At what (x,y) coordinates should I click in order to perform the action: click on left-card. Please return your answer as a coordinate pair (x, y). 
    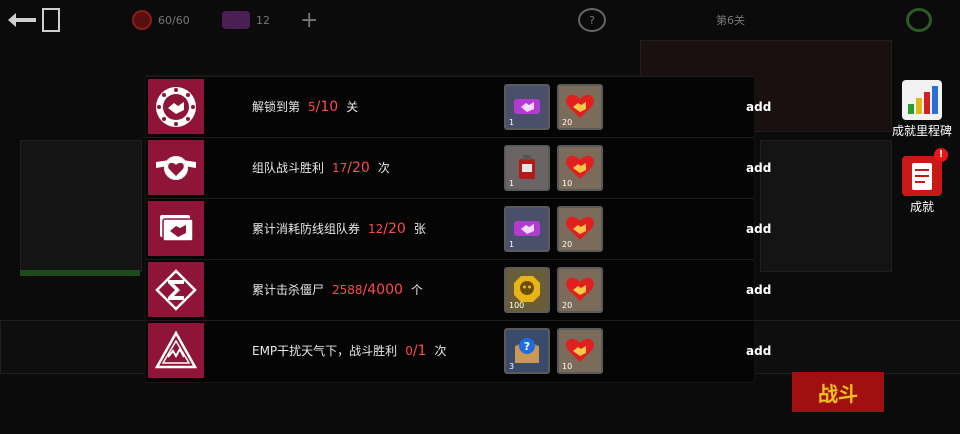
    Looking at the image, I should click on (81, 206).